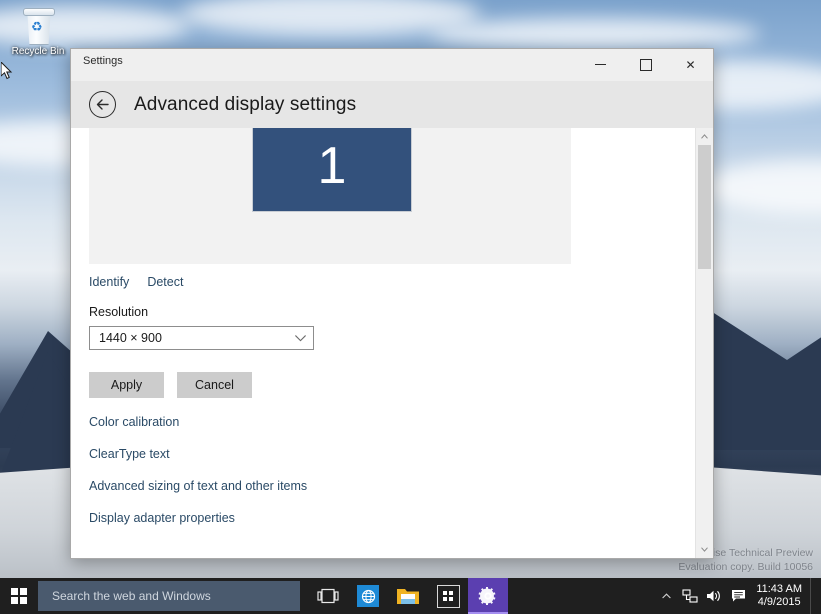 This screenshot has width=821, height=614. Describe the element at coordinates (392, 65) in the screenshot. I see `window-titlebar: Settings ✕` at that location.